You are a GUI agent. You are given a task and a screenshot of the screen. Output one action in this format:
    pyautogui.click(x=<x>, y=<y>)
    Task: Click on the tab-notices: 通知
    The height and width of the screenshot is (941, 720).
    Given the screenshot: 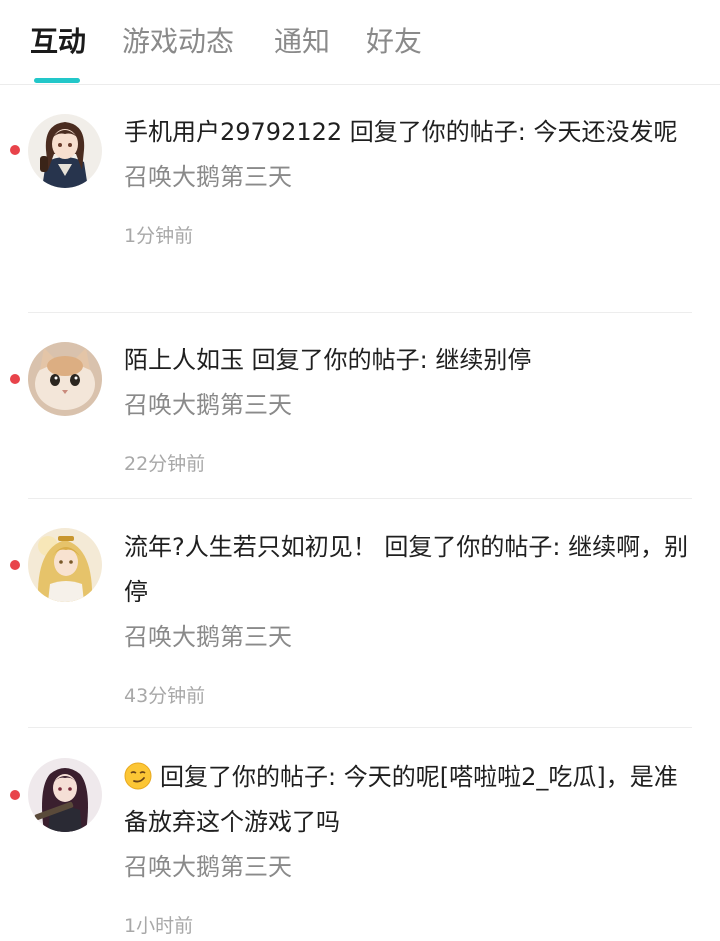 What is the action you would take?
    pyautogui.click(x=302, y=42)
    